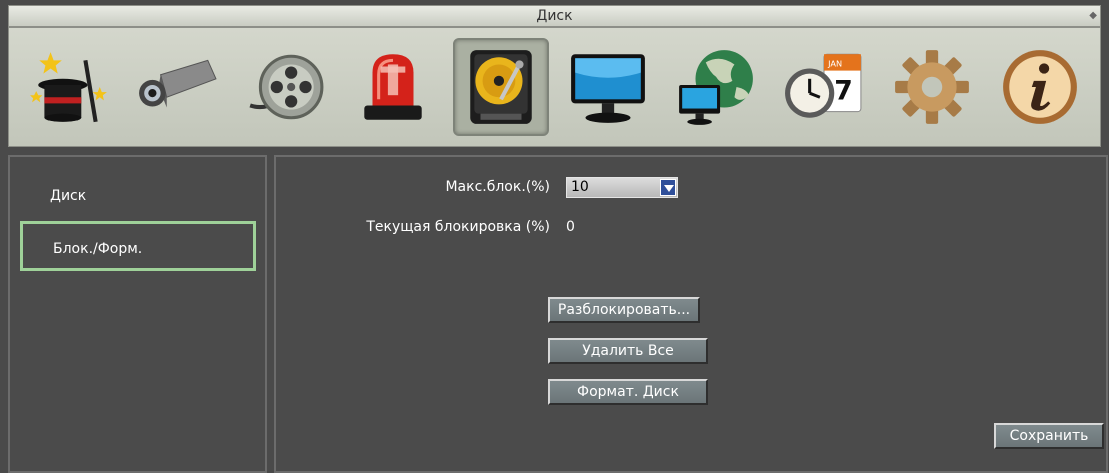  Describe the element at coordinates (843, 90) in the screenshot. I see `calendar-day: 7` at that location.